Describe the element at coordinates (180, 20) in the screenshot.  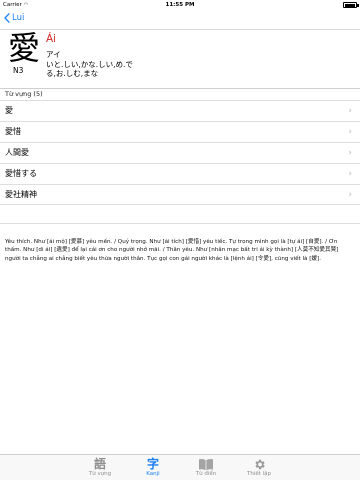
I see `navigation-bar: Lui` at that location.